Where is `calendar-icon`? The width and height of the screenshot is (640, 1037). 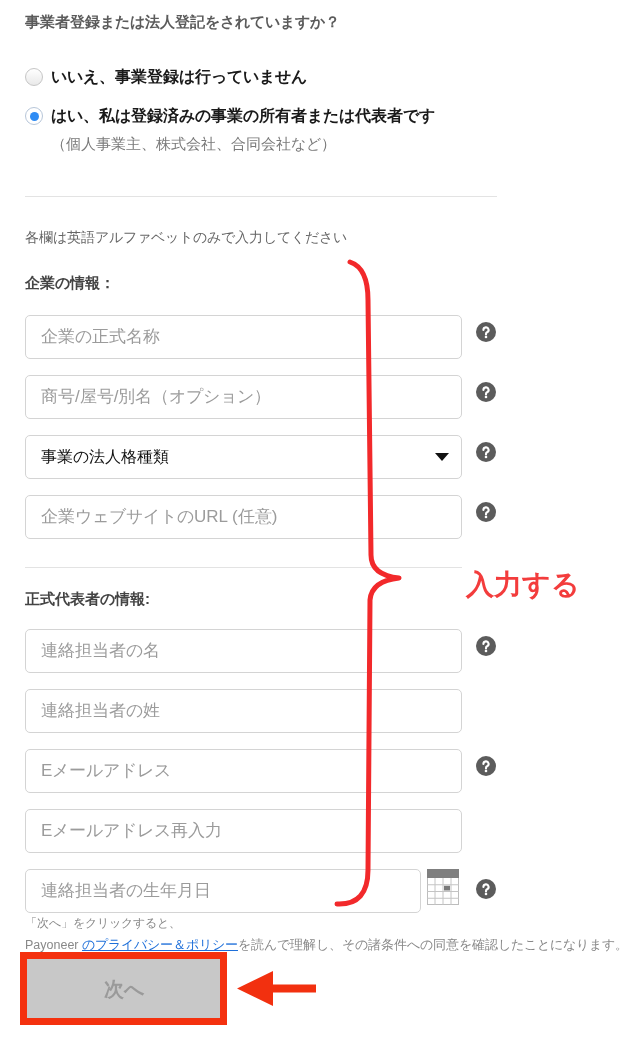
calendar-icon is located at coordinates (443, 887).